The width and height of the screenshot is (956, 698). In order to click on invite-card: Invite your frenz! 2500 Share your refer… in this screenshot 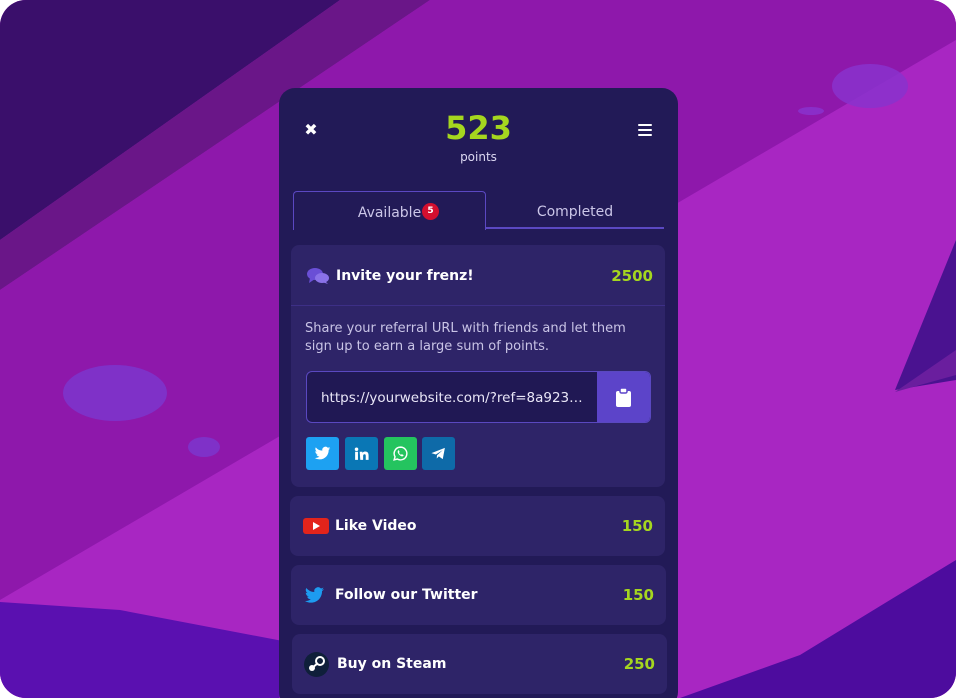, I will do `click(478, 366)`.